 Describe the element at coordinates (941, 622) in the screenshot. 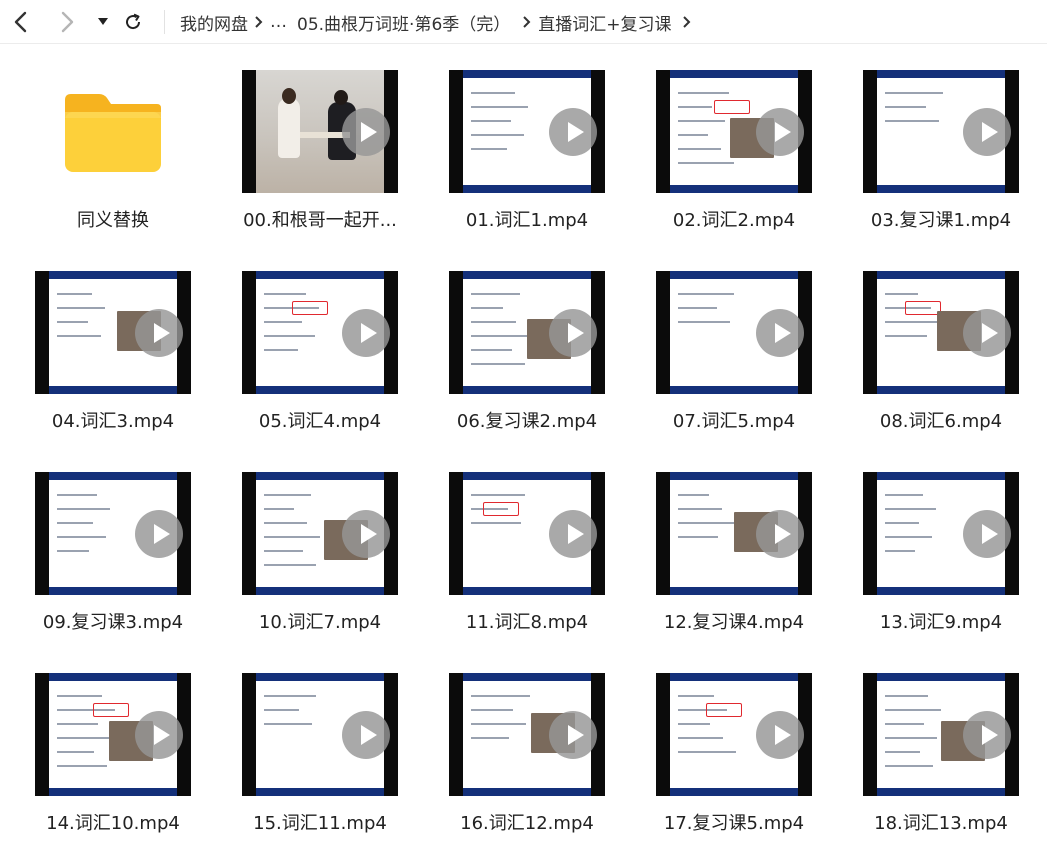

I see `file-name: 13.词汇9.mp4` at that location.